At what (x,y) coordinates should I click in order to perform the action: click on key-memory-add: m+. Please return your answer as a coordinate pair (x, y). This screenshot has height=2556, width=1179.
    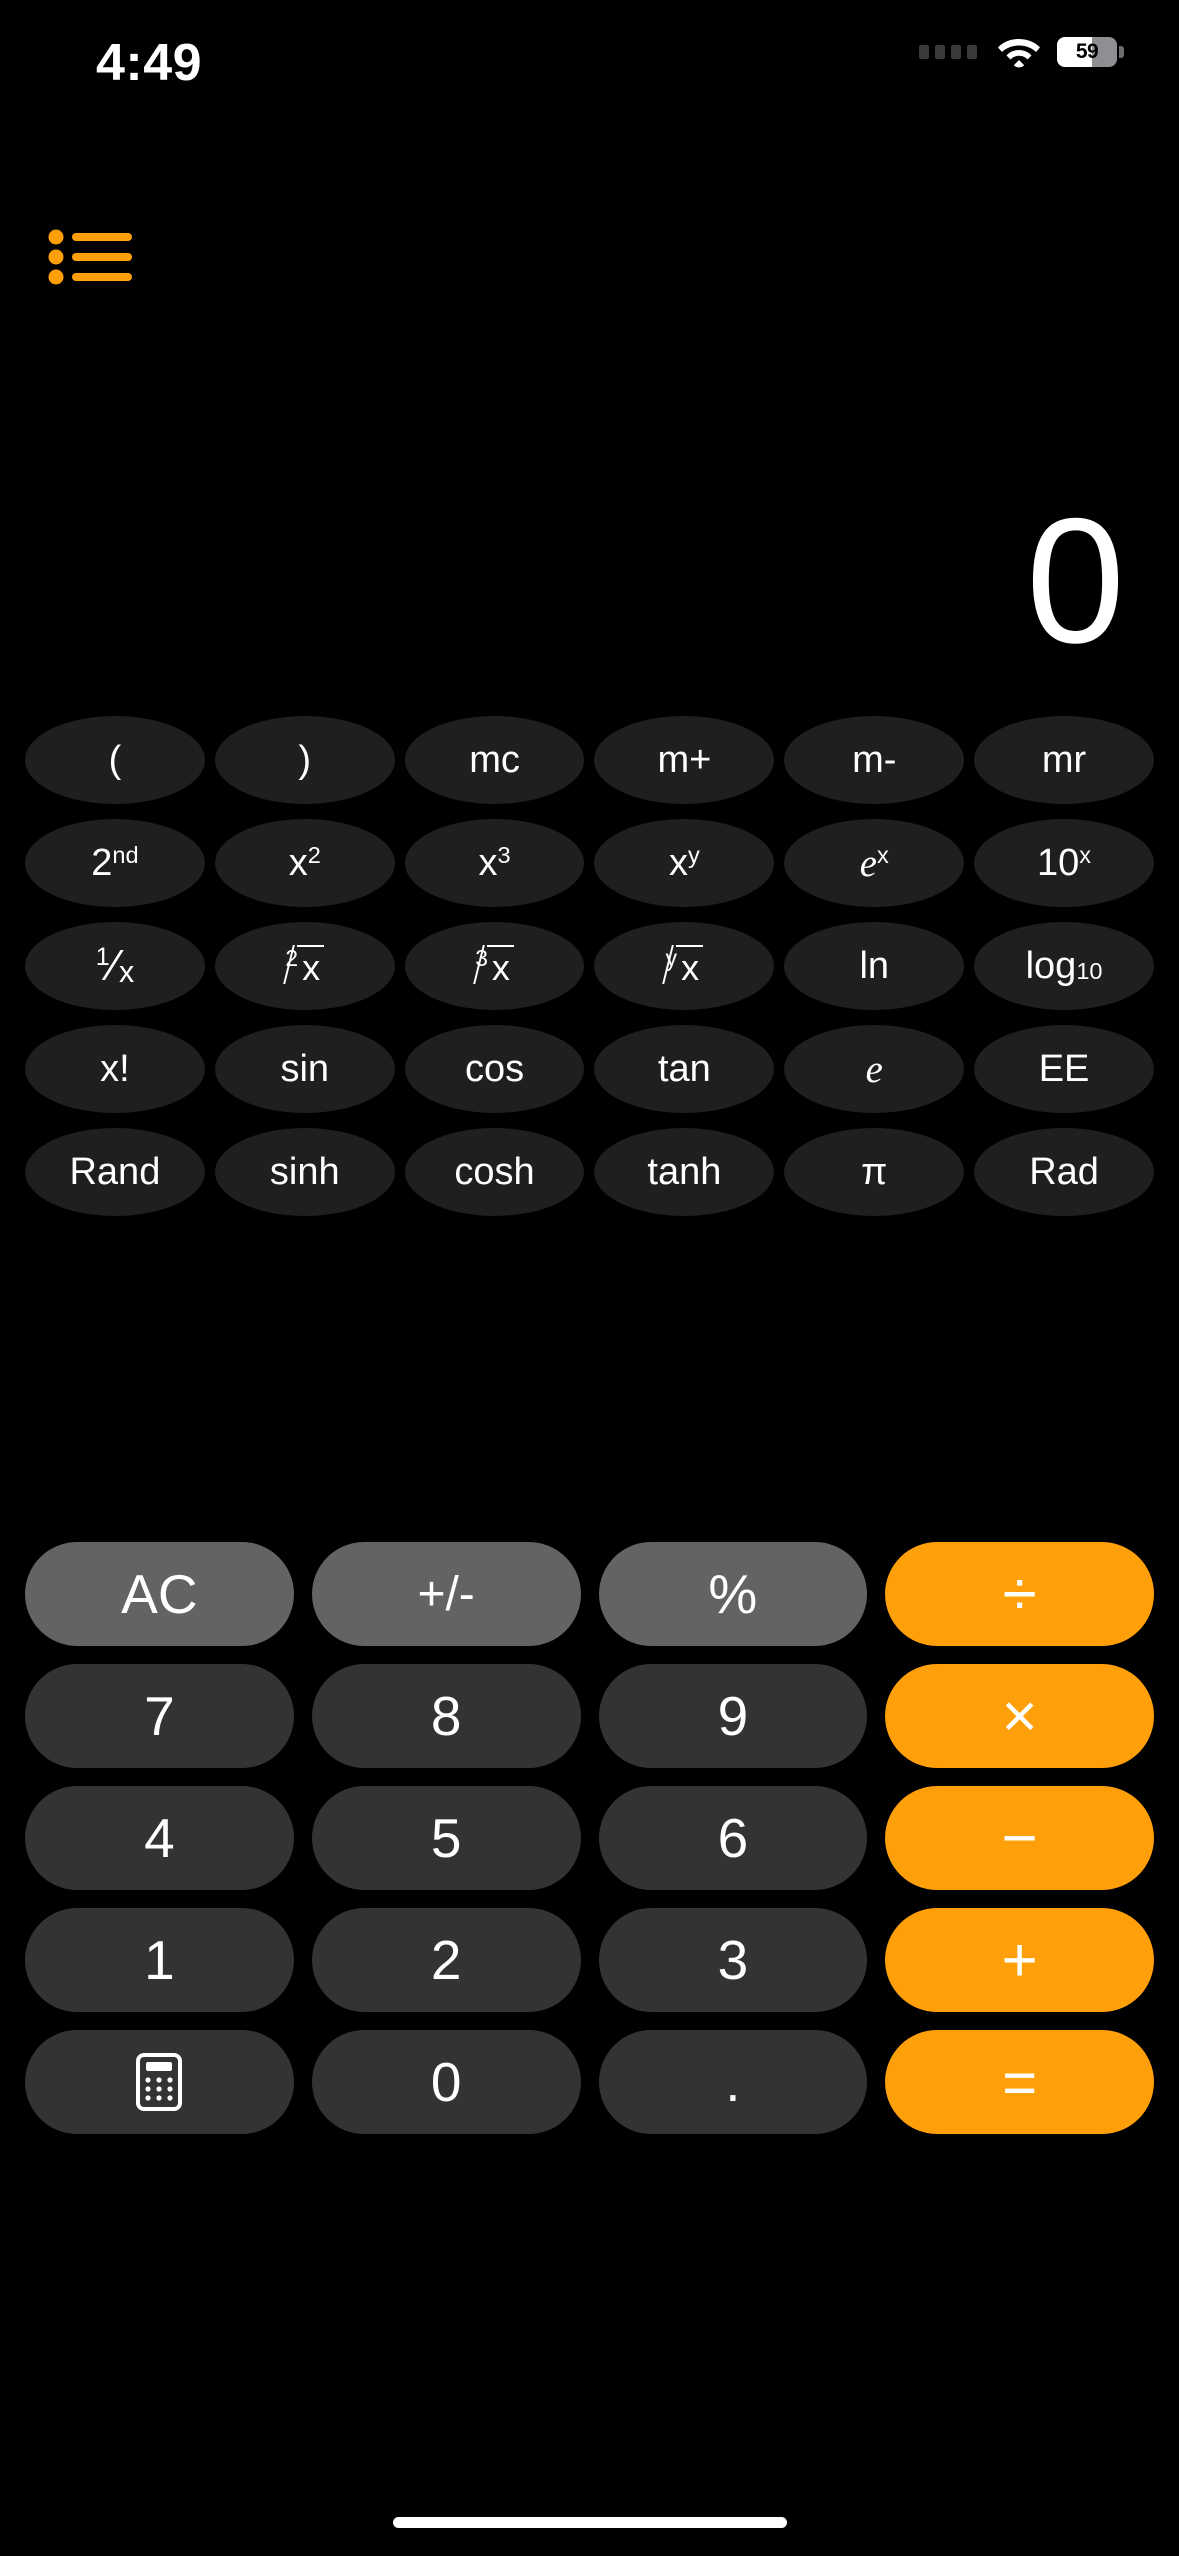
    Looking at the image, I should click on (684, 760).